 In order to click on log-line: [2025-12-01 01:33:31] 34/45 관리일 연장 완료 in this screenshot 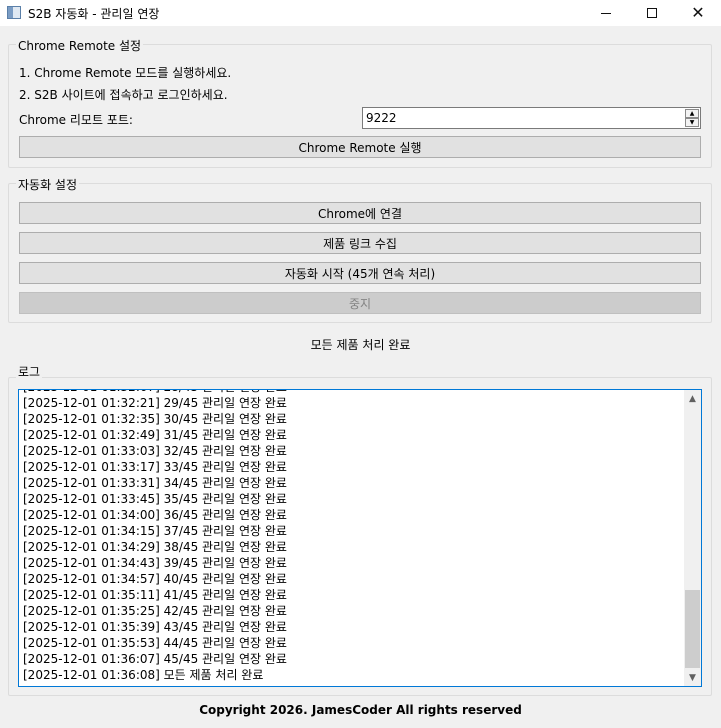, I will do `click(155, 483)`.